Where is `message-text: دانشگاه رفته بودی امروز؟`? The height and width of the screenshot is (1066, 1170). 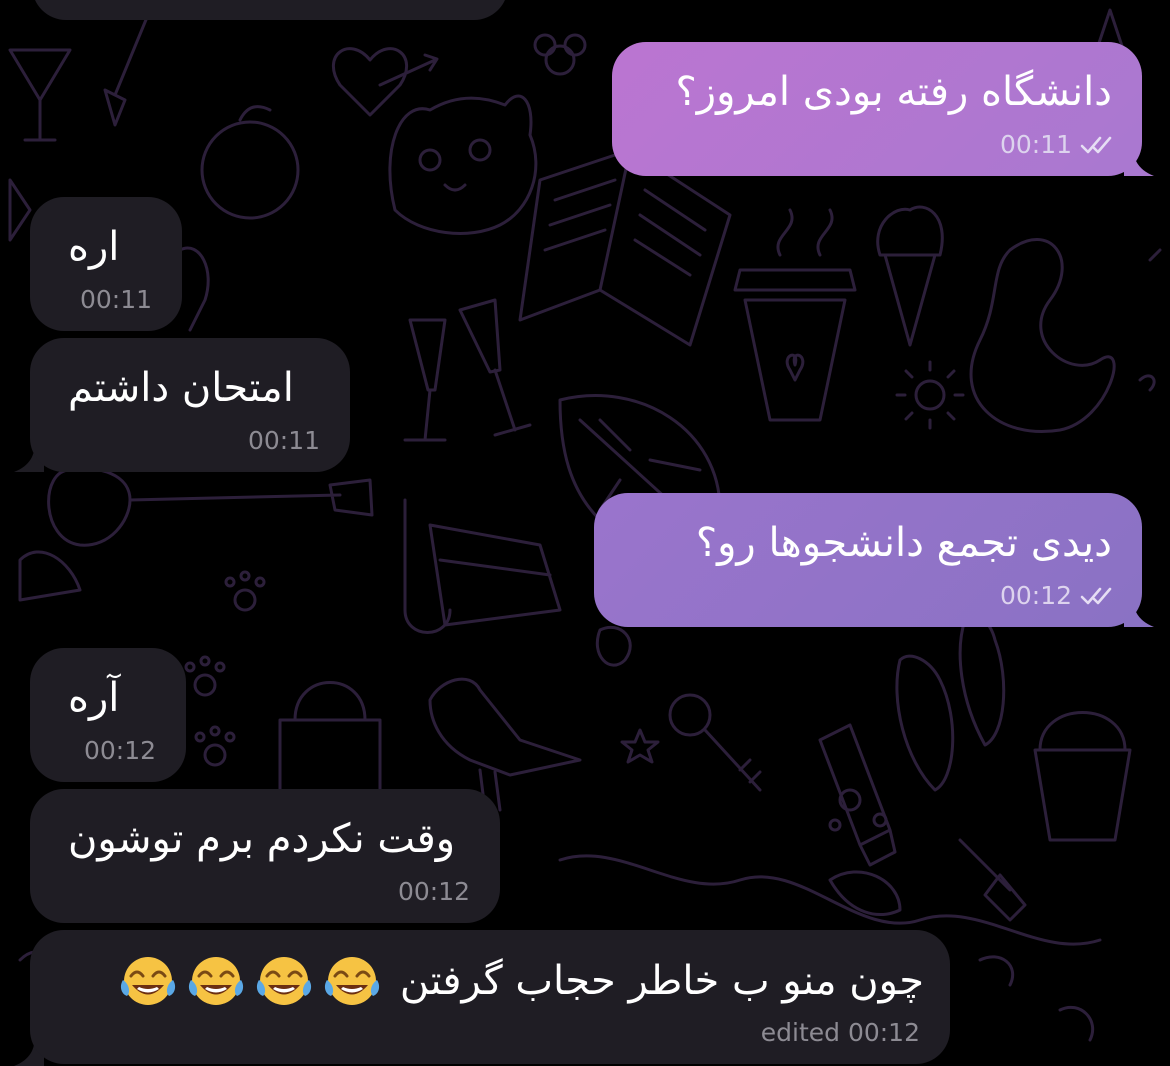
message-text: دانشگاه رفته بودی امروز؟ is located at coordinates (893, 92).